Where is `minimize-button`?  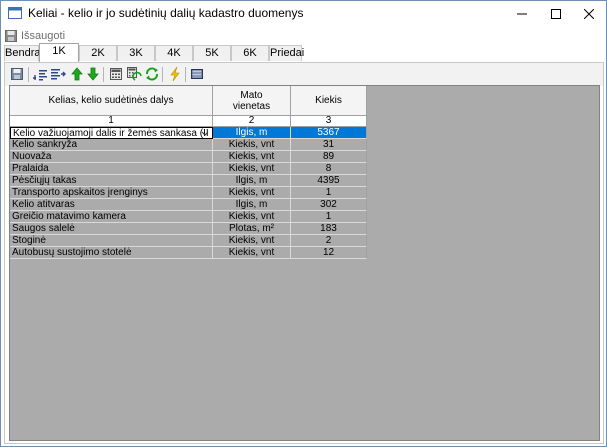
minimize-button is located at coordinates (522, 14).